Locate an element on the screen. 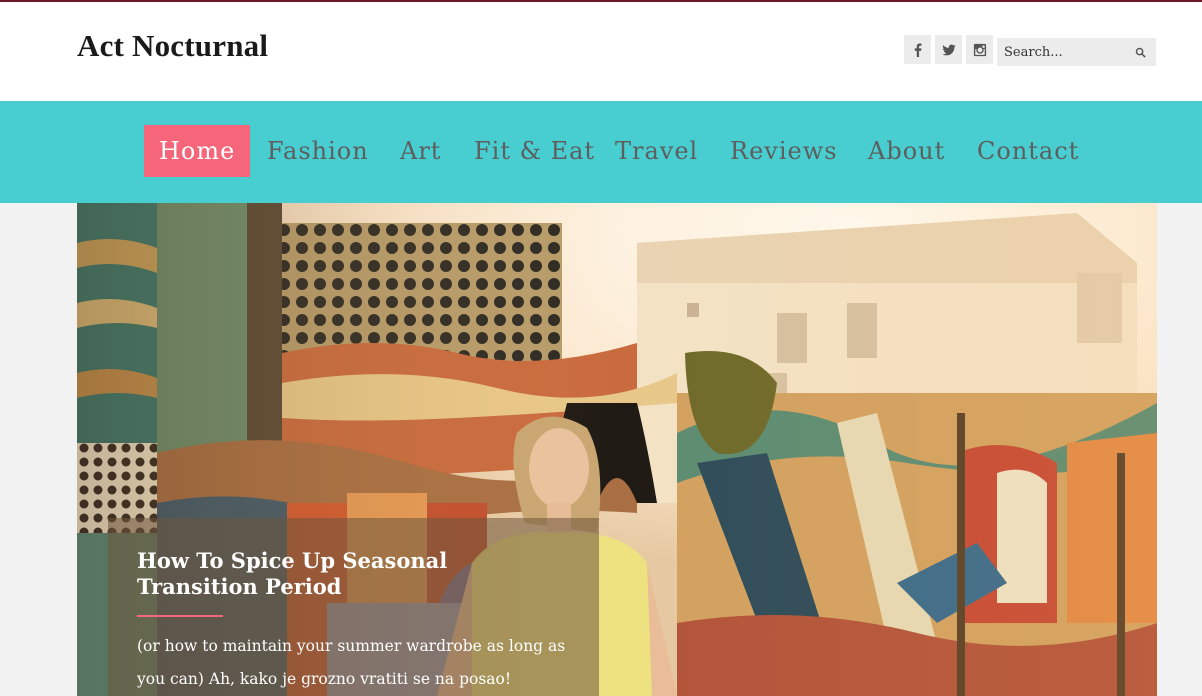 The image size is (1202, 696). nav-item-travel: Travel is located at coordinates (656, 151).